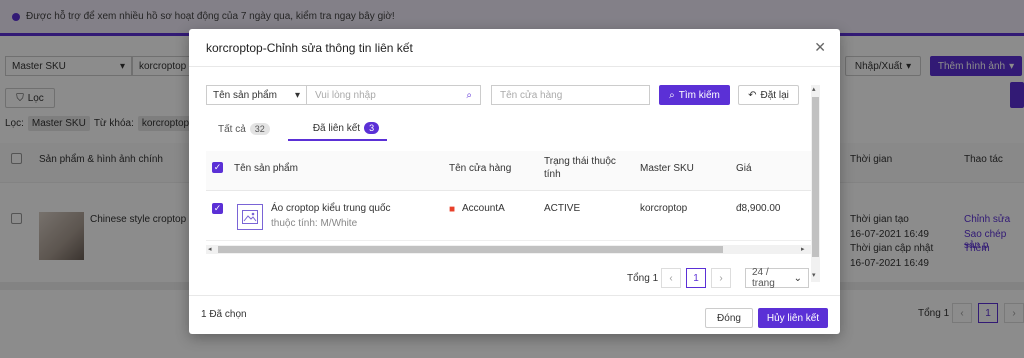 This screenshot has height=358, width=1024. I want to click on reset-button: ↶ Đặt lại, so click(768, 95).